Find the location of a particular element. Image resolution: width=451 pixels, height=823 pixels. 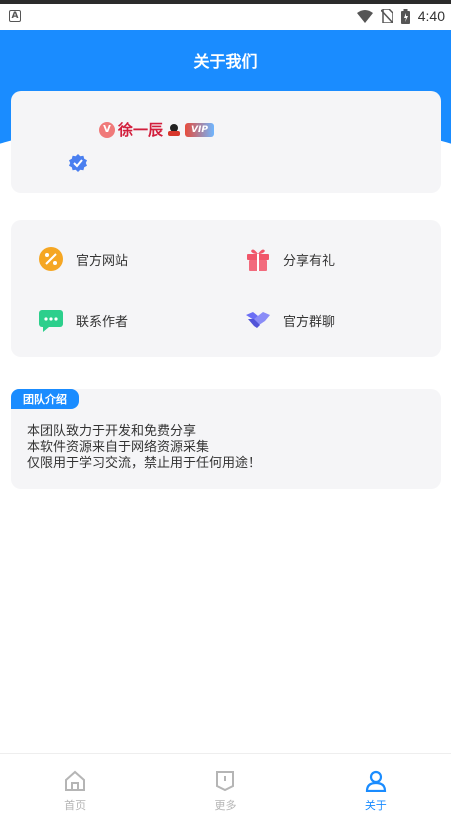

bottom-nav: 首页 更多 关于 is located at coordinates (225, 788).